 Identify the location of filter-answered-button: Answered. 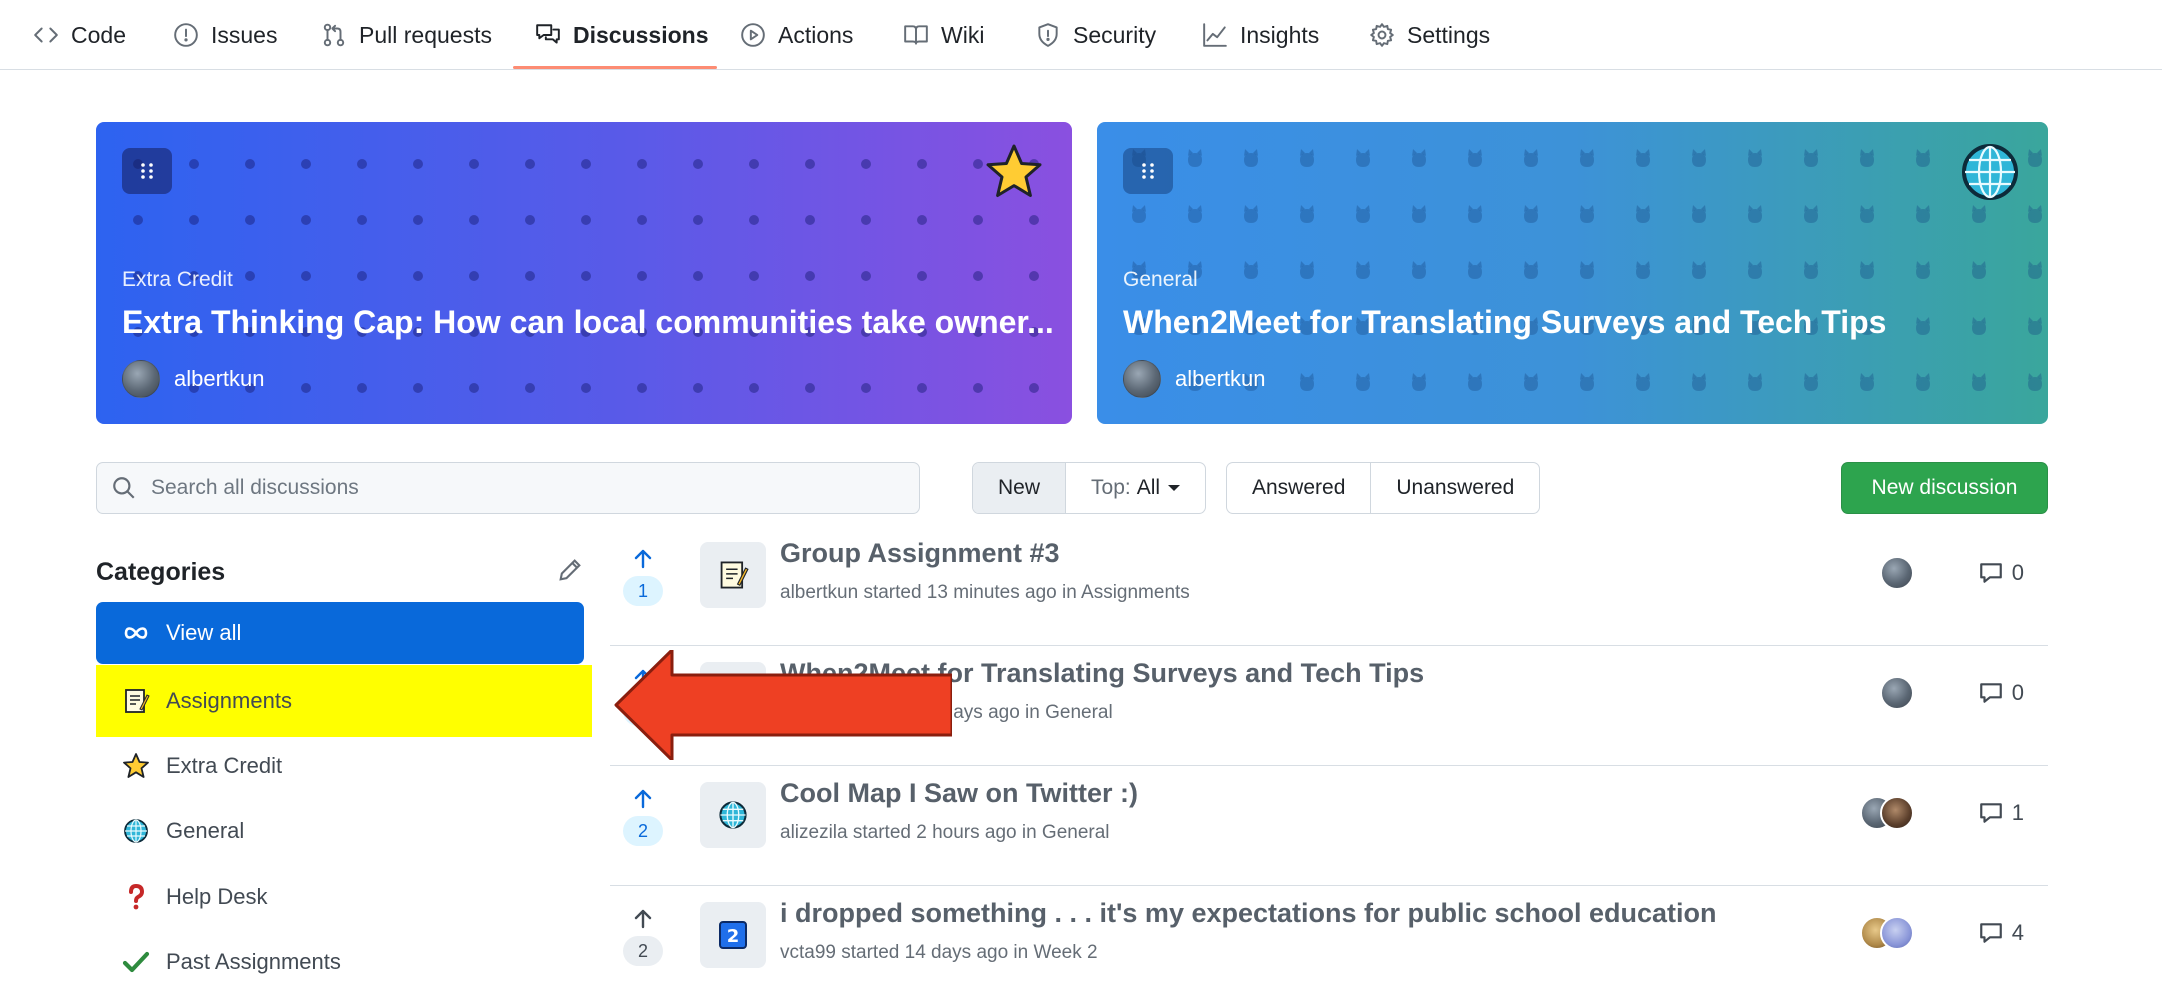
(1299, 488).